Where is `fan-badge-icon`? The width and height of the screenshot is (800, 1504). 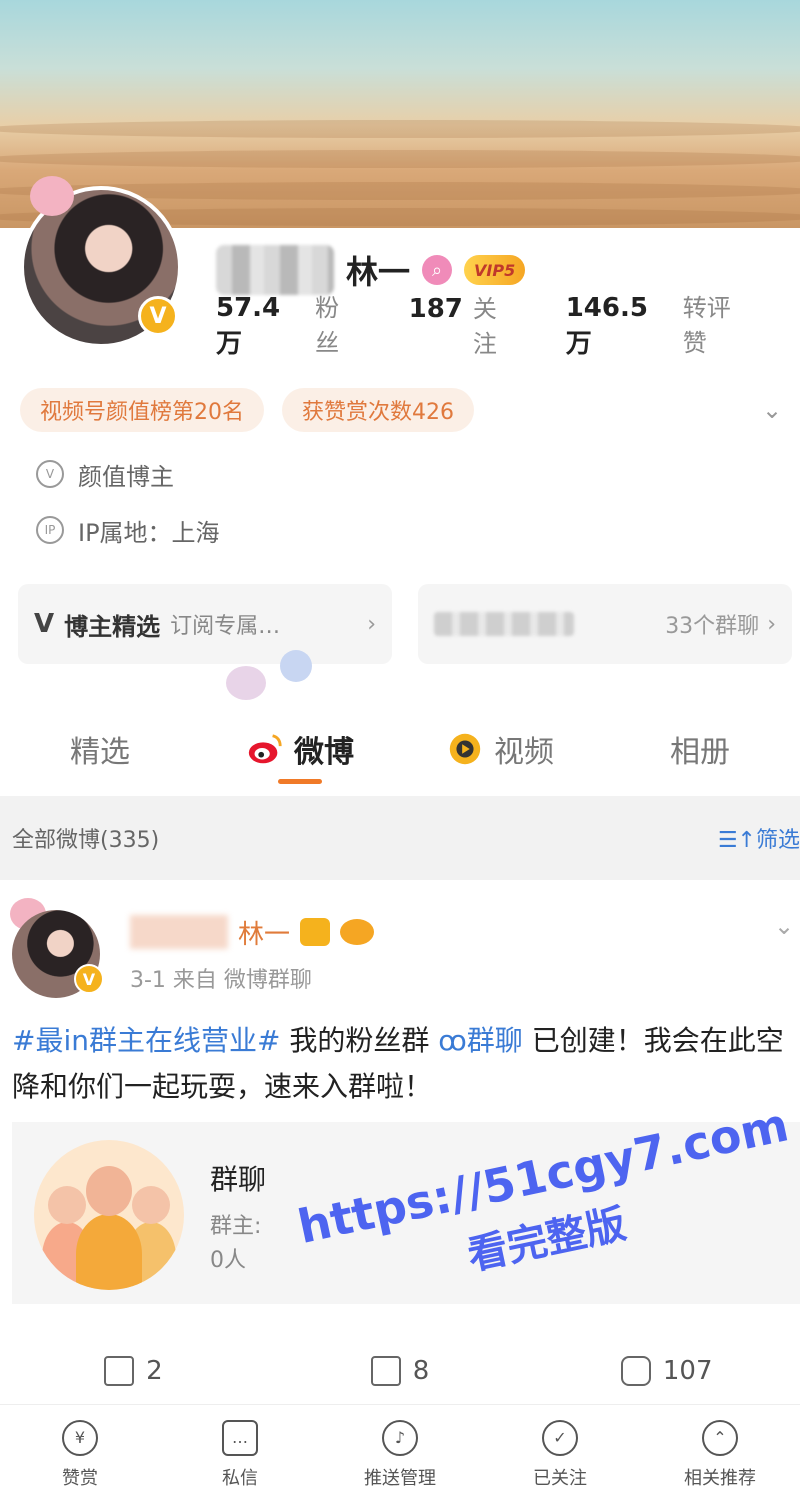
fan-badge-icon is located at coordinates (357, 932).